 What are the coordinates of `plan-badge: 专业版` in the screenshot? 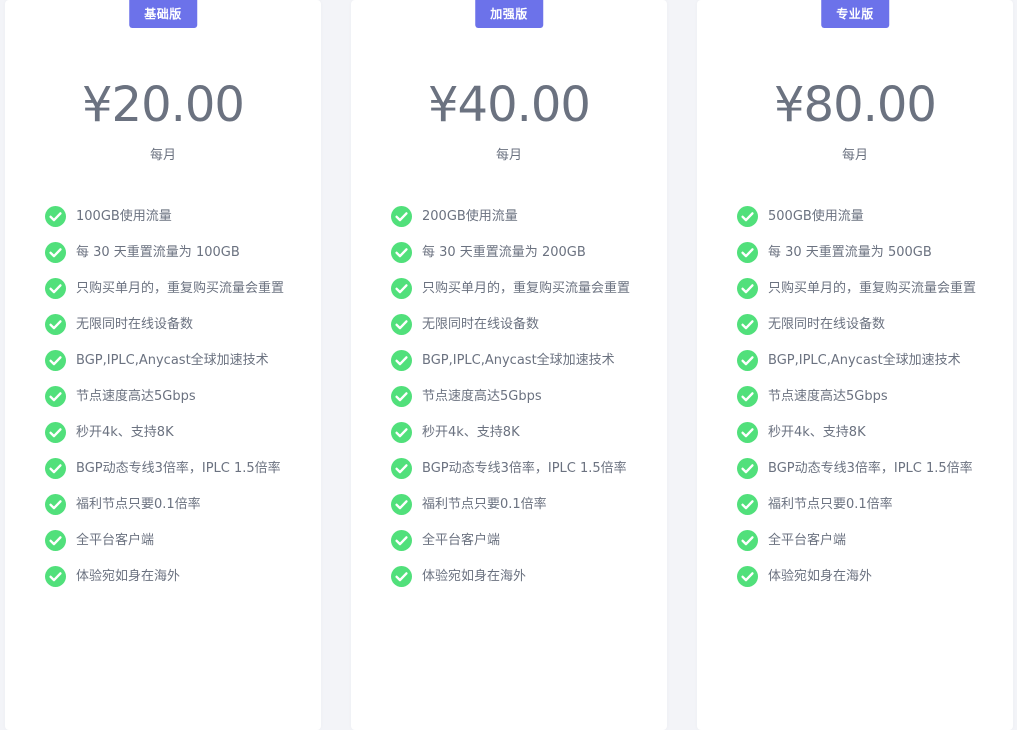 It's located at (855, 14).